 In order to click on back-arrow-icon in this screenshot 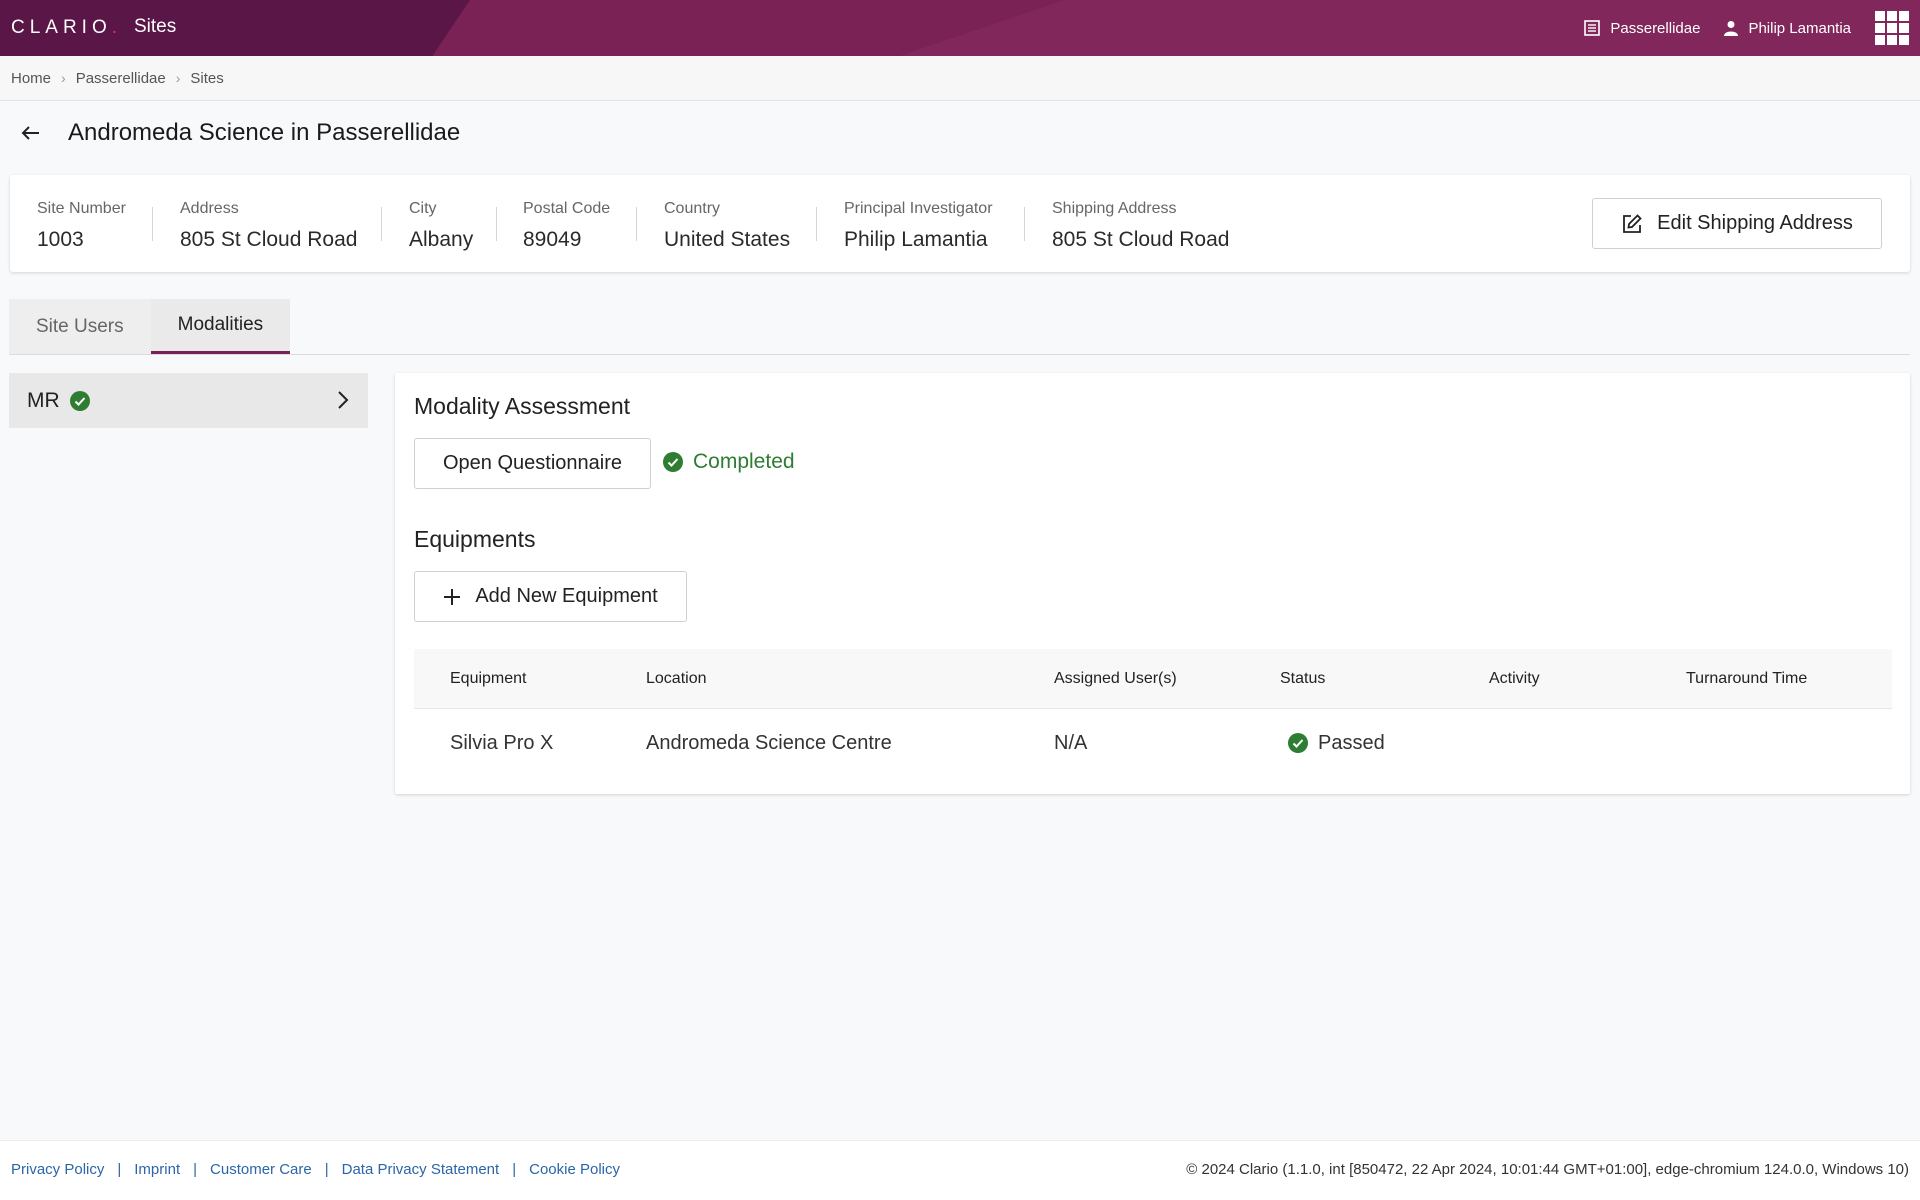, I will do `click(31, 133)`.